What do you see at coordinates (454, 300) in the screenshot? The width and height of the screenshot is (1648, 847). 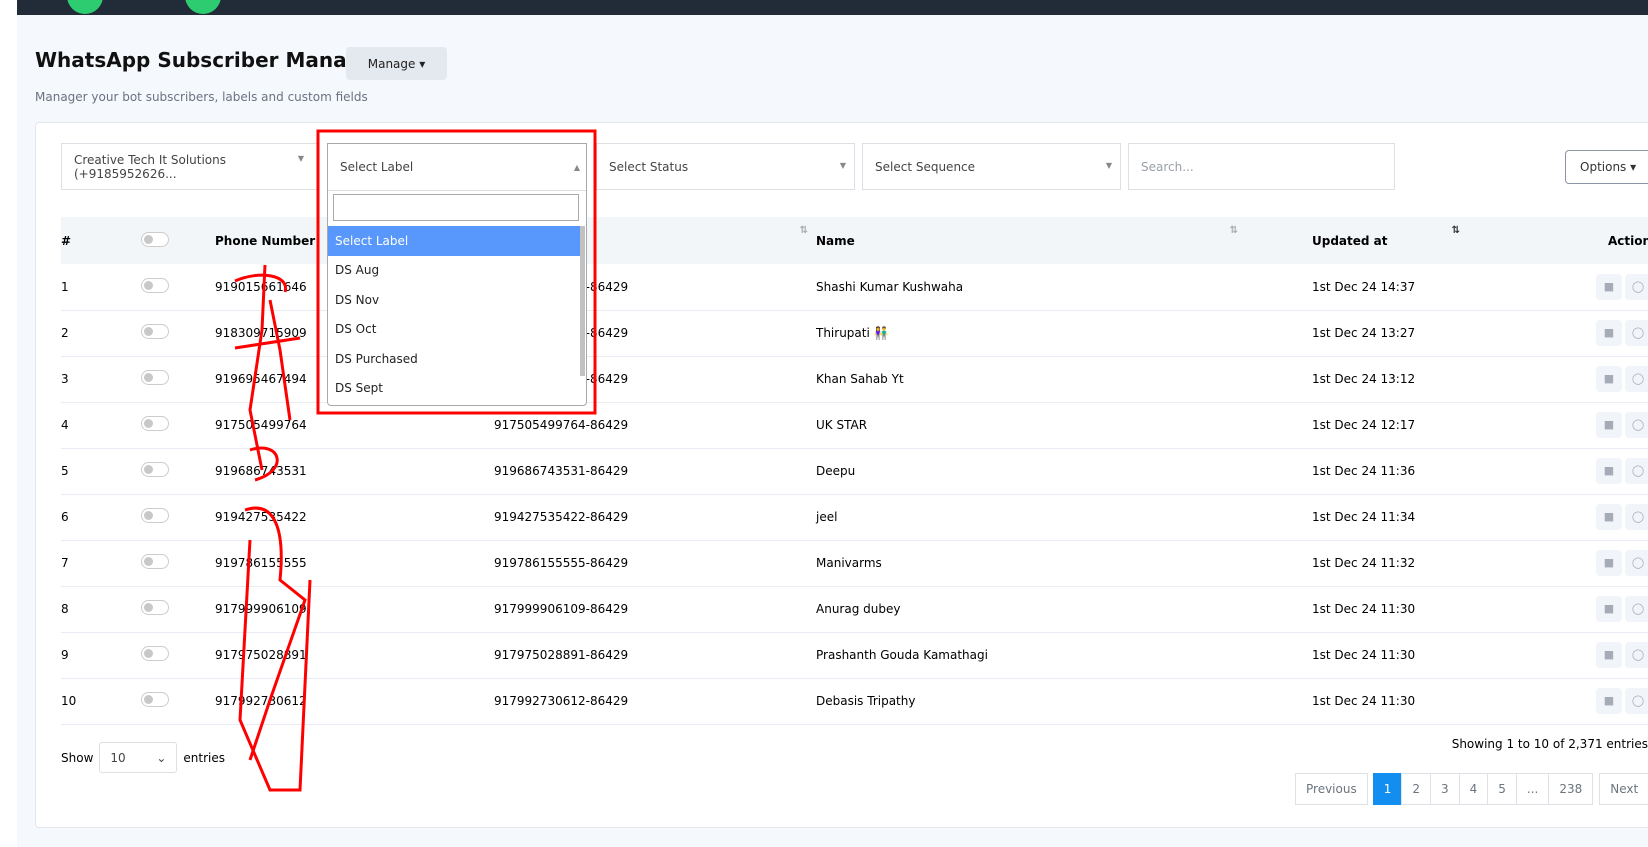 I see `label-option: DS Nov` at bounding box center [454, 300].